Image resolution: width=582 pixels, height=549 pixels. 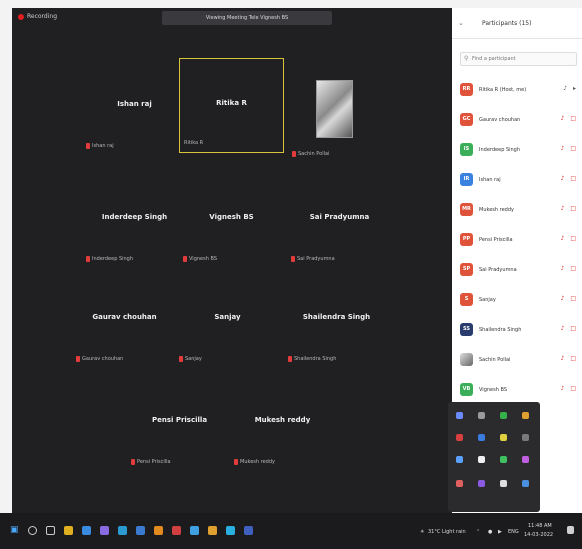 I want to click on video-tile: Vignesh BS Vignesh BS, so click(x=231, y=220).